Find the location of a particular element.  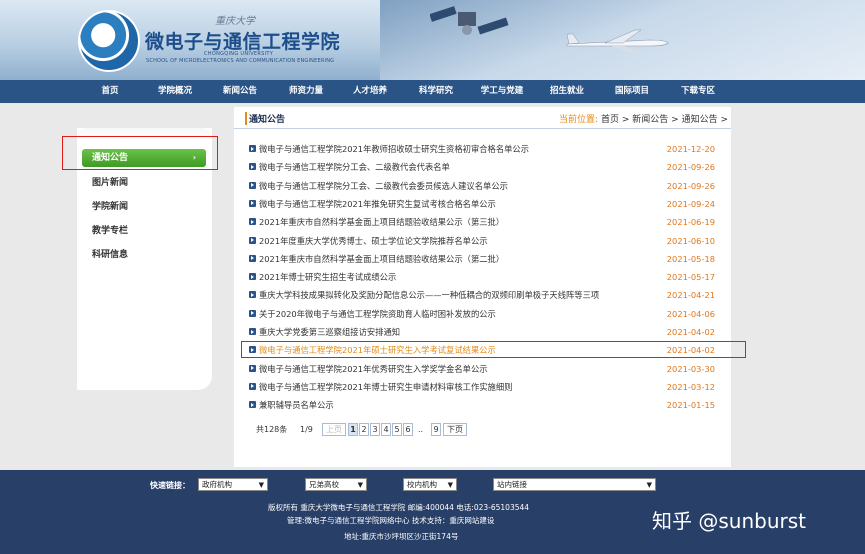

list-item-title: 2021年度重庆大学优秀博士、硕士学位论文学院推荐名单公示 is located at coordinates (373, 241).